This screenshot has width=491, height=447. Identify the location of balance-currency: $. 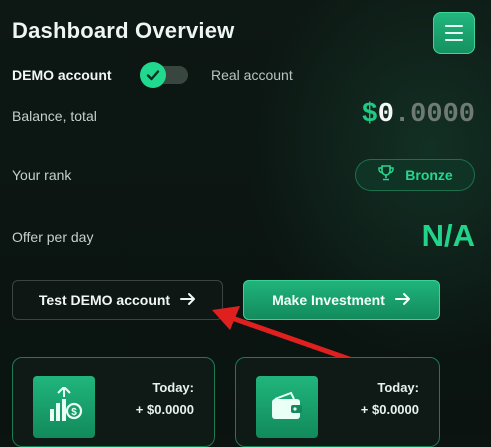
(369, 115).